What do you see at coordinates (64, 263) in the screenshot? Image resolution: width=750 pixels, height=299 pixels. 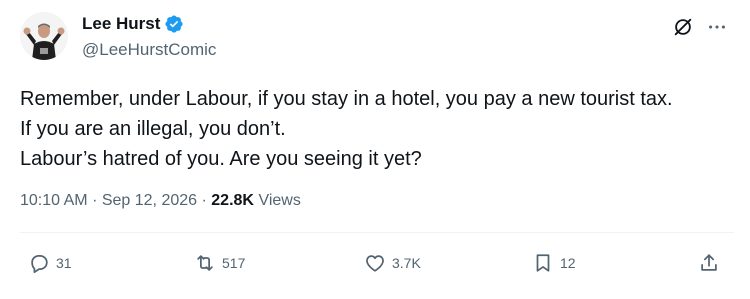 I see `reply-count: 31` at bounding box center [64, 263].